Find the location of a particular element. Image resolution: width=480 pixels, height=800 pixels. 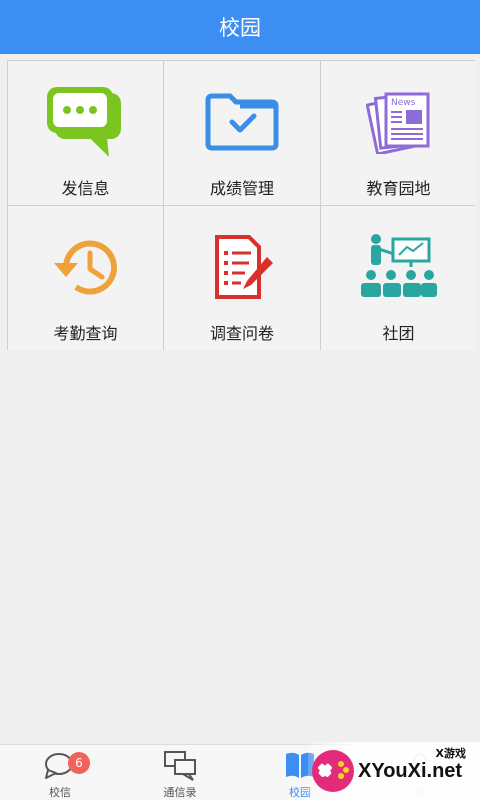

watermark-main-text: XYouXi.net is located at coordinates (410, 771).